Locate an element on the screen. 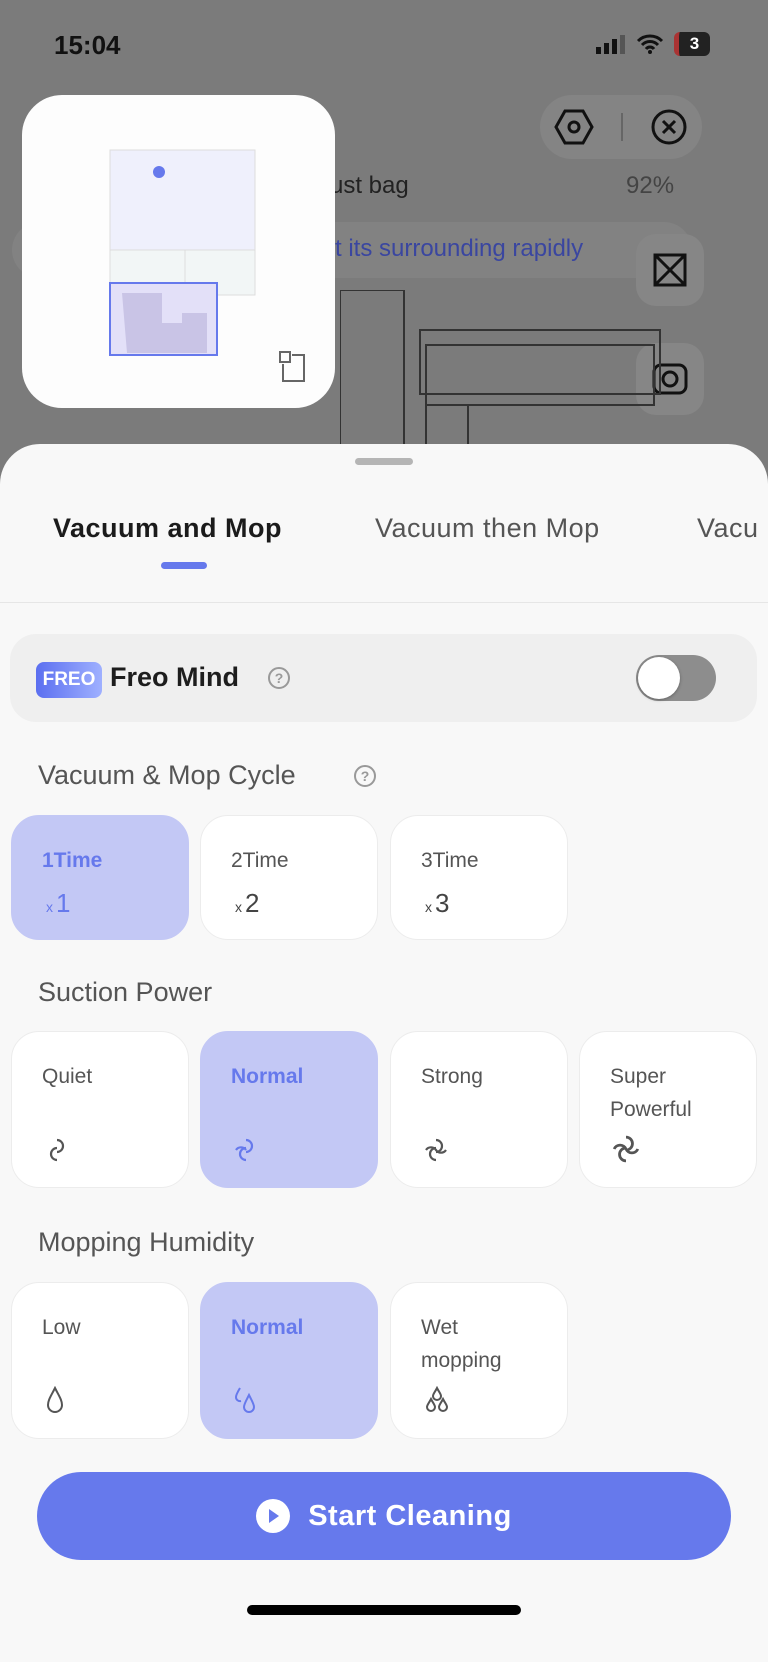 Image resolution: width=768 pixels, height=1662 pixels. map-icon is located at coordinates (670, 270).